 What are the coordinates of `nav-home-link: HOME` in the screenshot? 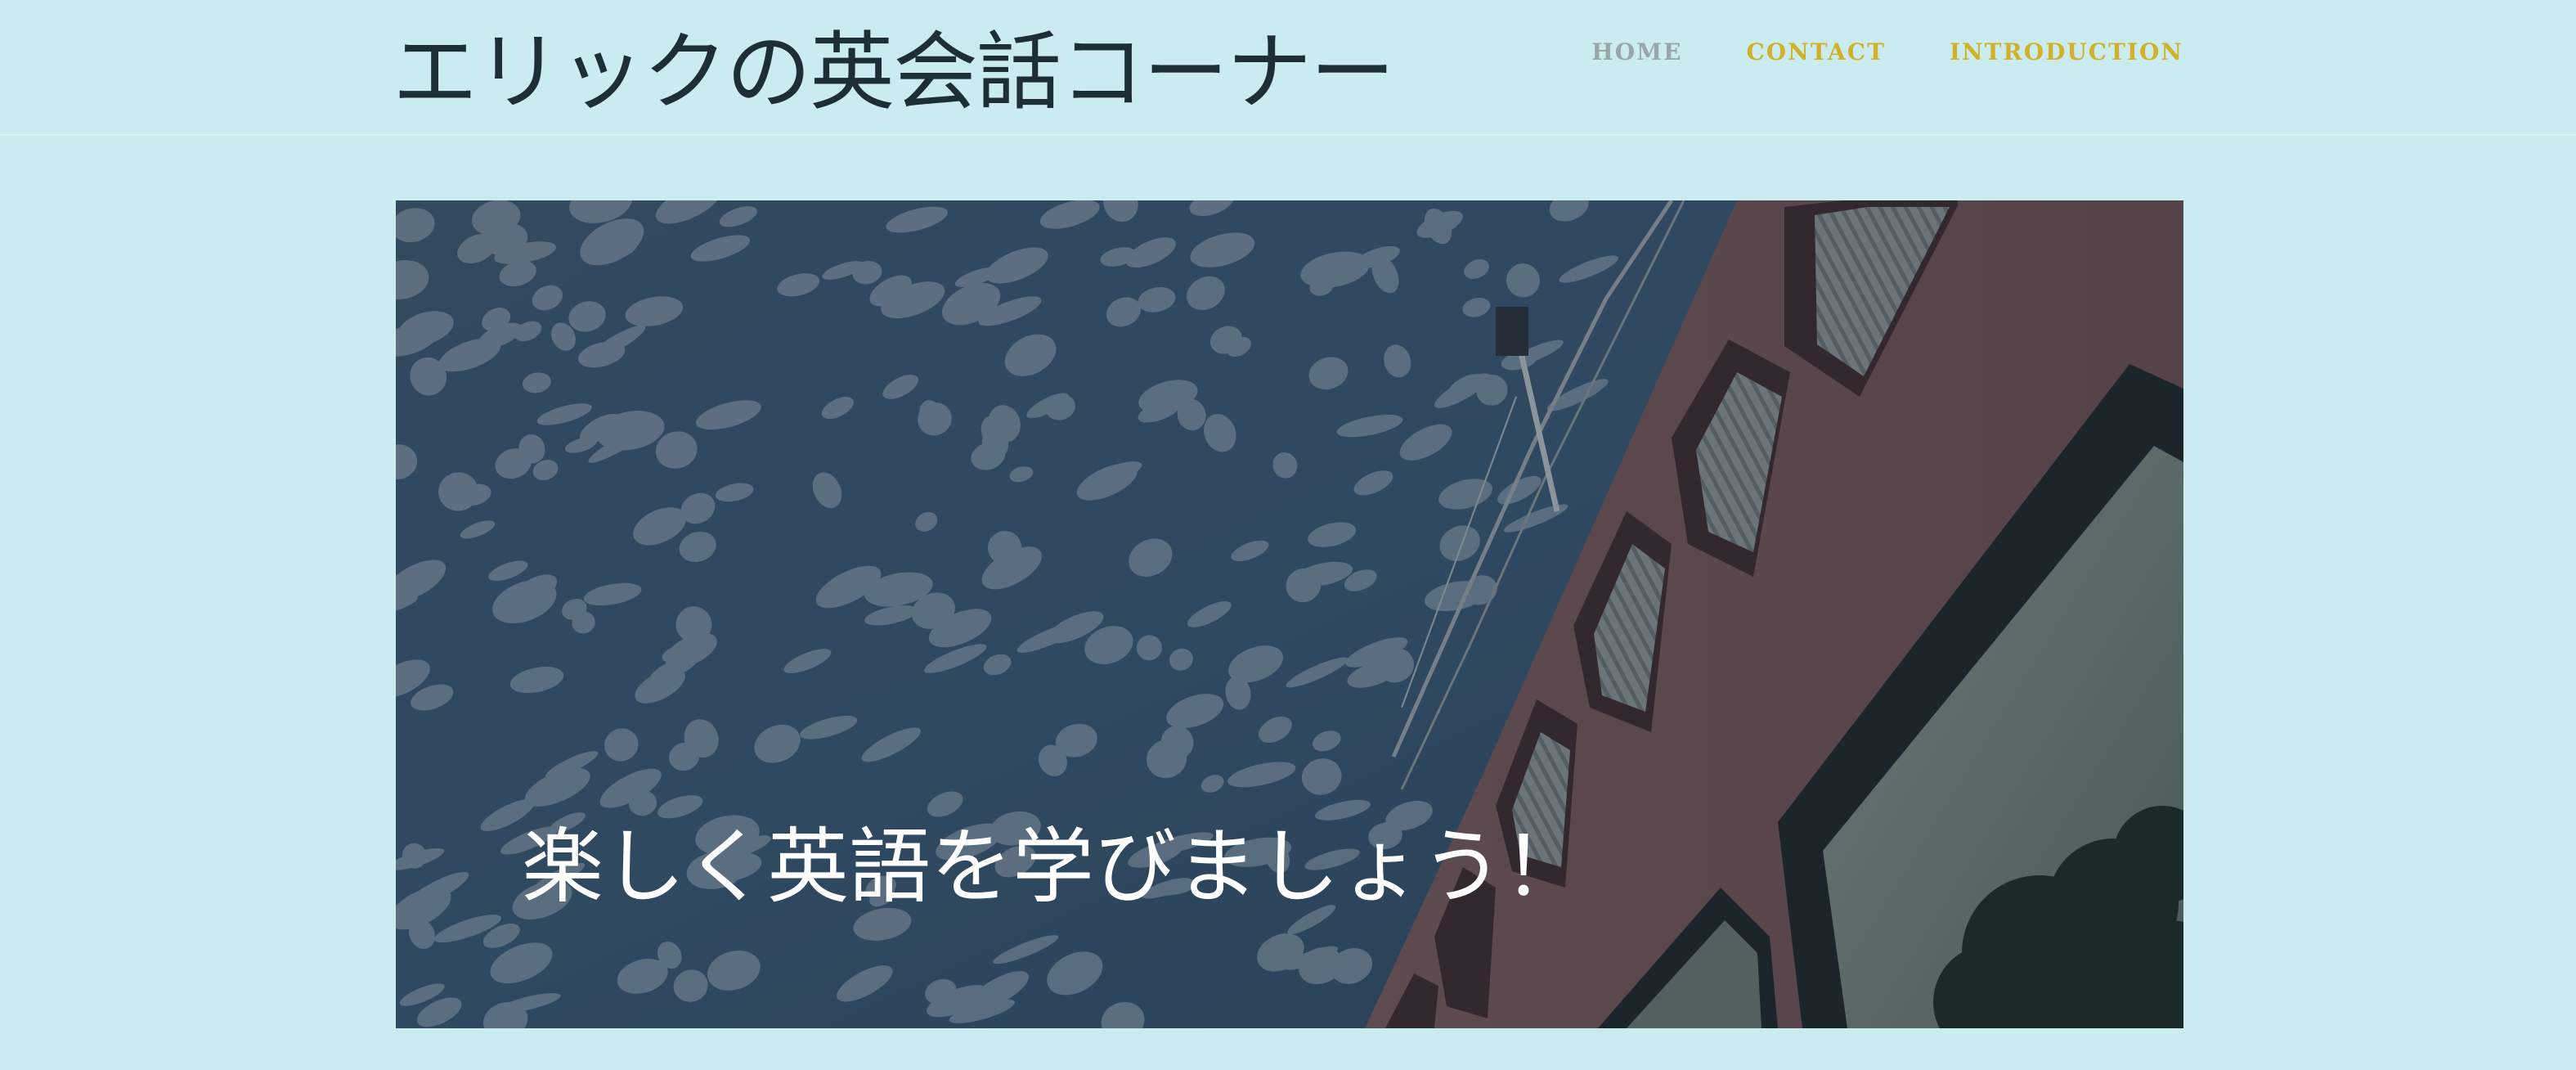 It's located at (1636, 53).